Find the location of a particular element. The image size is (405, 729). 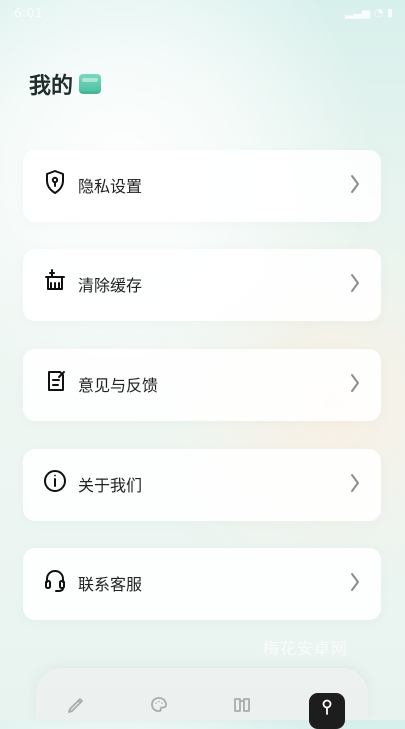

title-badge-icon is located at coordinates (90, 84).